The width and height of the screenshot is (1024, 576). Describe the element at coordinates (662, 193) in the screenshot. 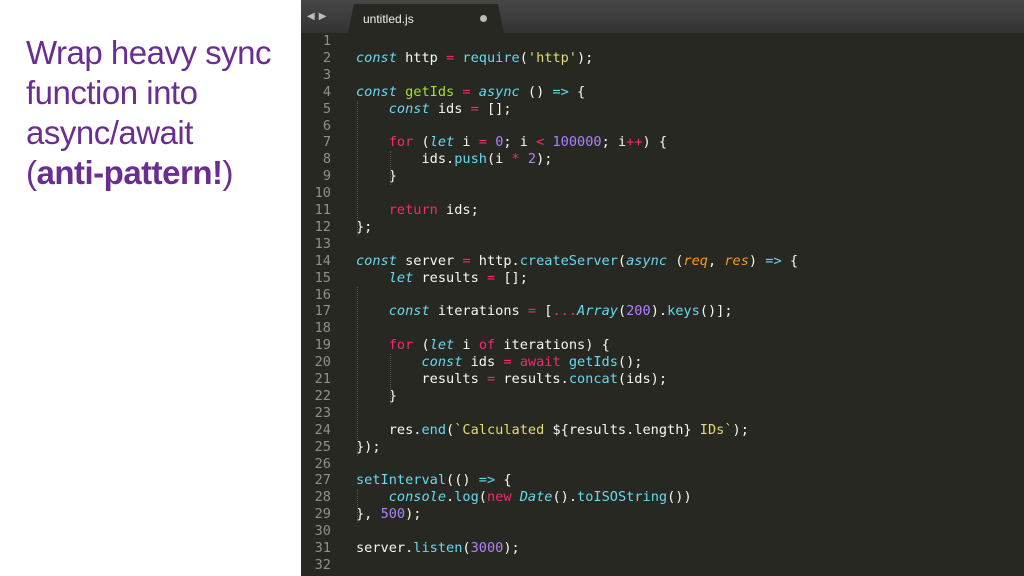

I see `code-line: 10` at that location.